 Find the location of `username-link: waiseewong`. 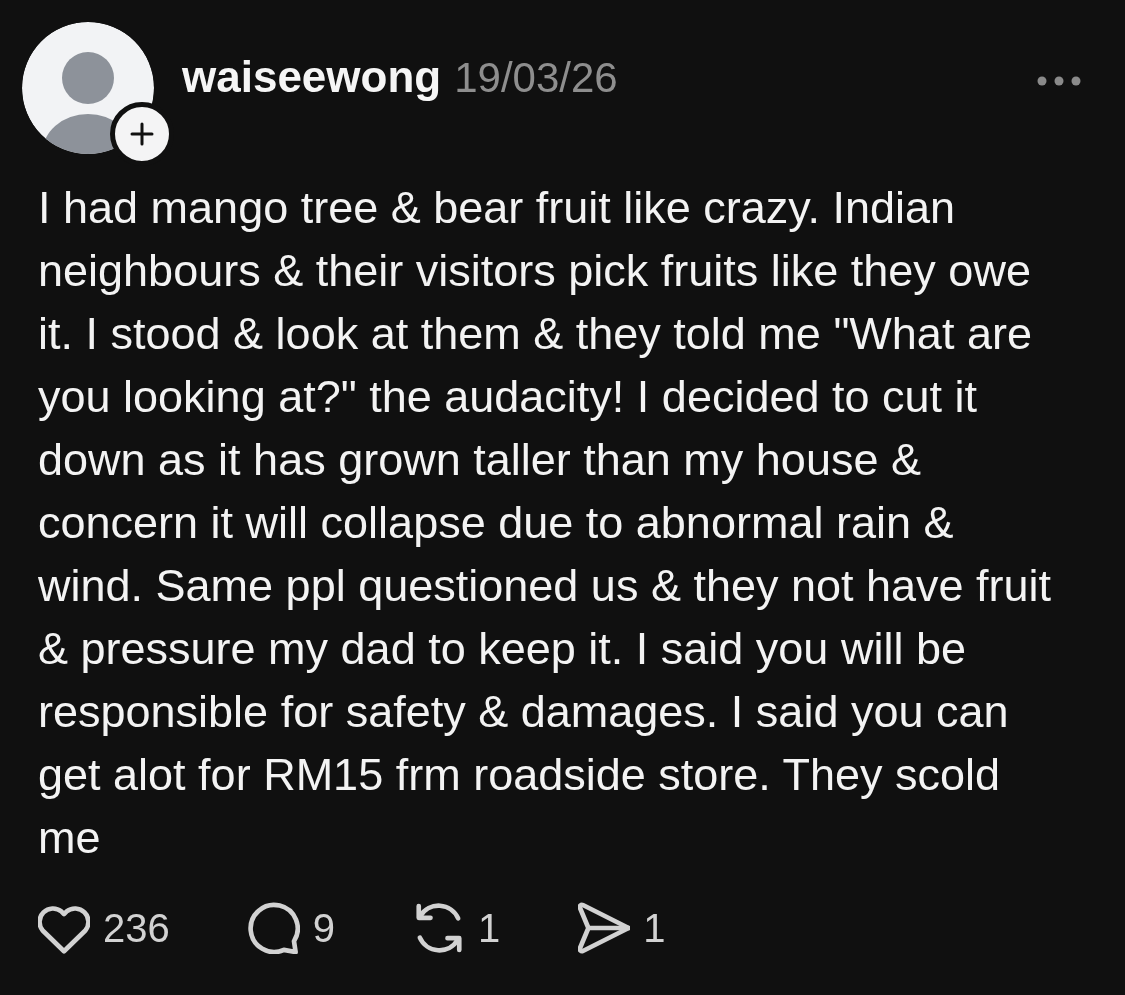

username-link: waiseewong is located at coordinates (312, 77).